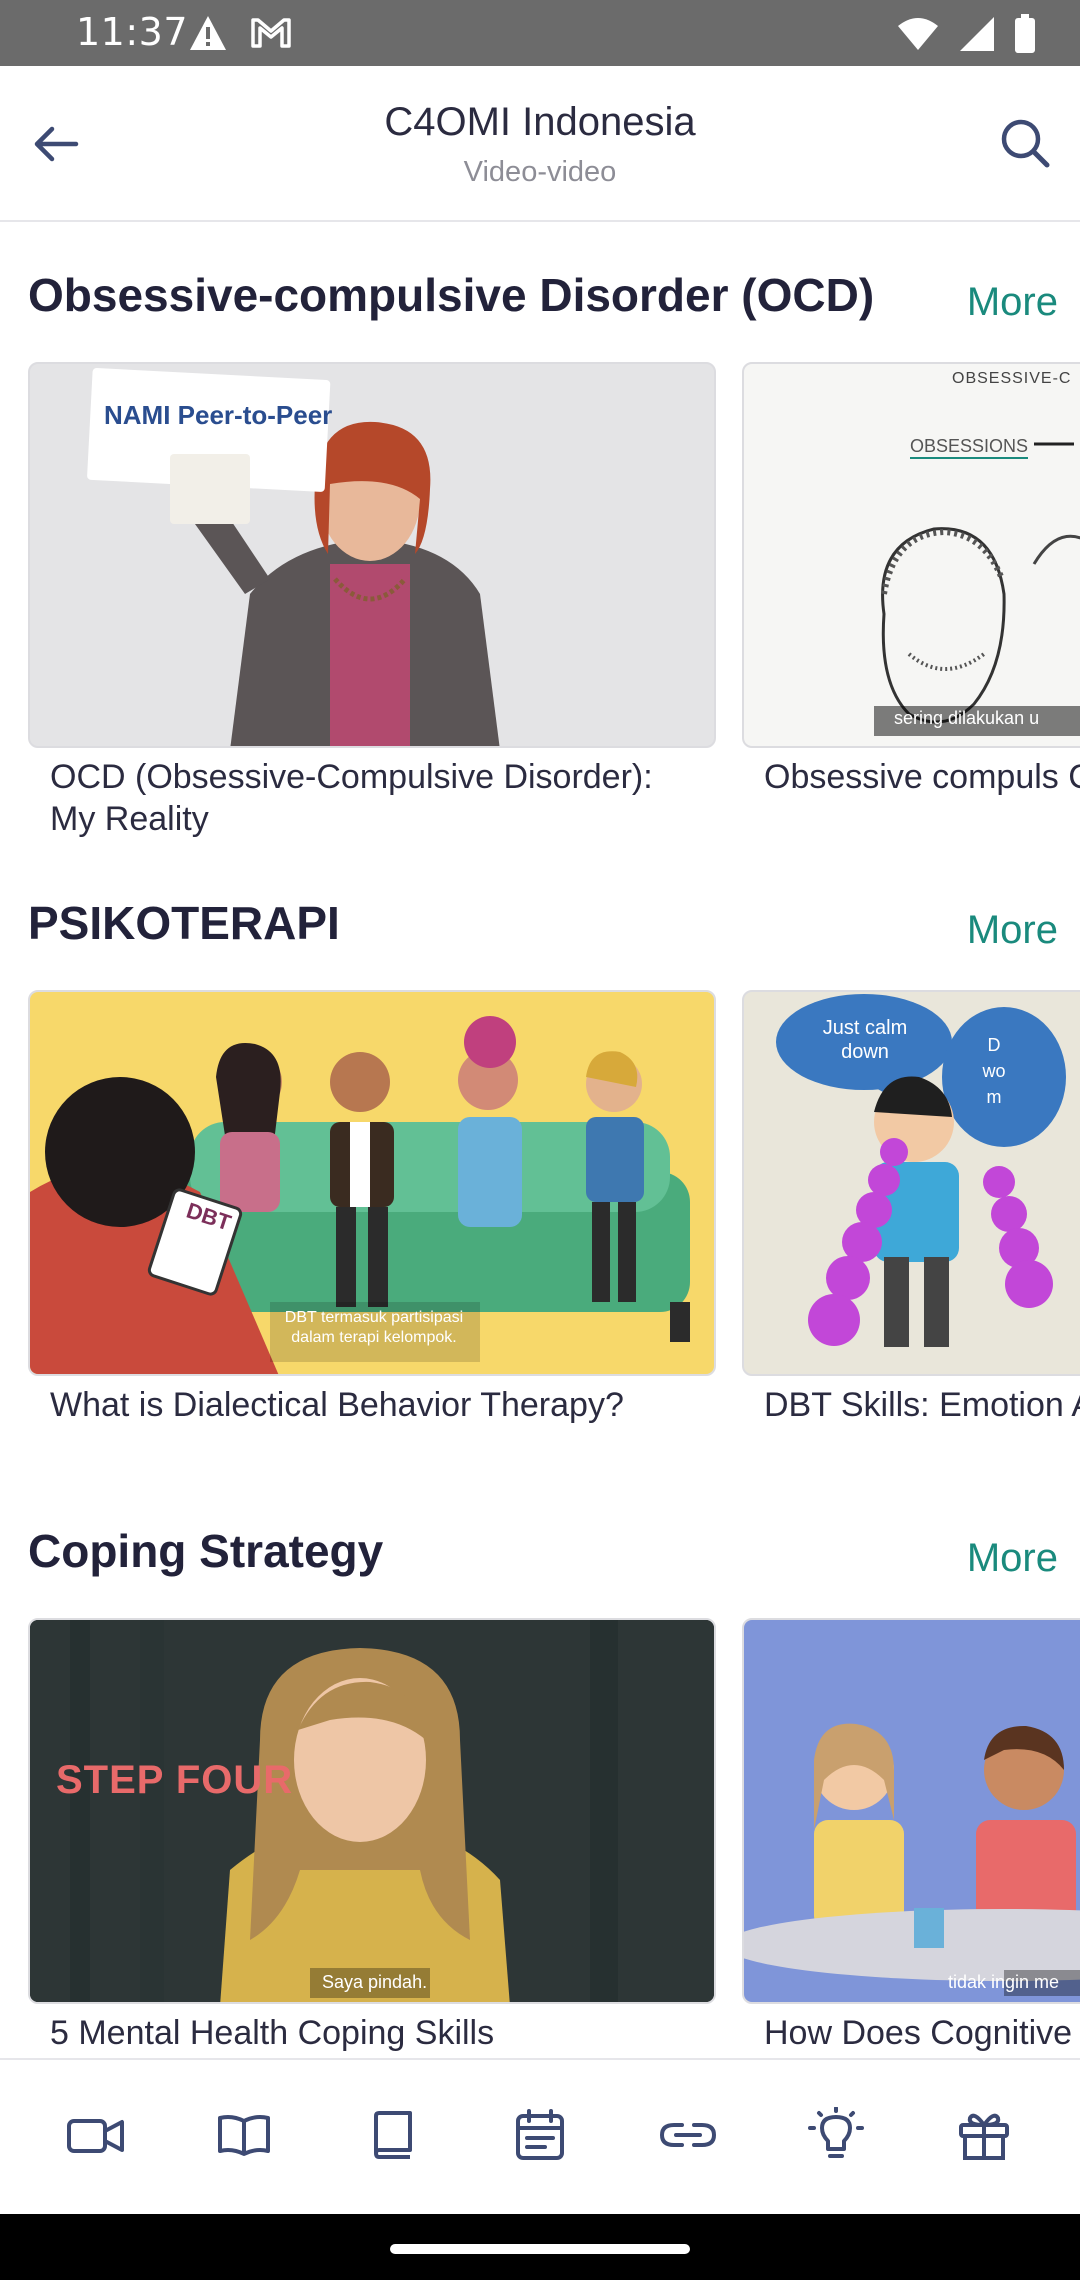 The height and width of the screenshot is (2280, 1080). I want to click on video-card: tidak ingin me How Does Cognitive, so click(911, 1836).